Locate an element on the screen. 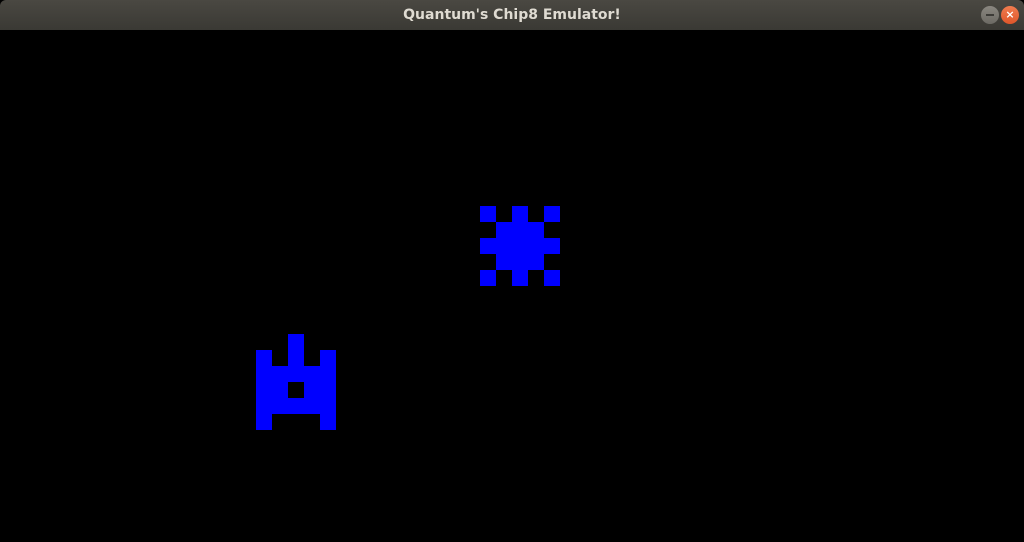 The image size is (1024, 542). close-icon: × is located at coordinates (1010, 14).